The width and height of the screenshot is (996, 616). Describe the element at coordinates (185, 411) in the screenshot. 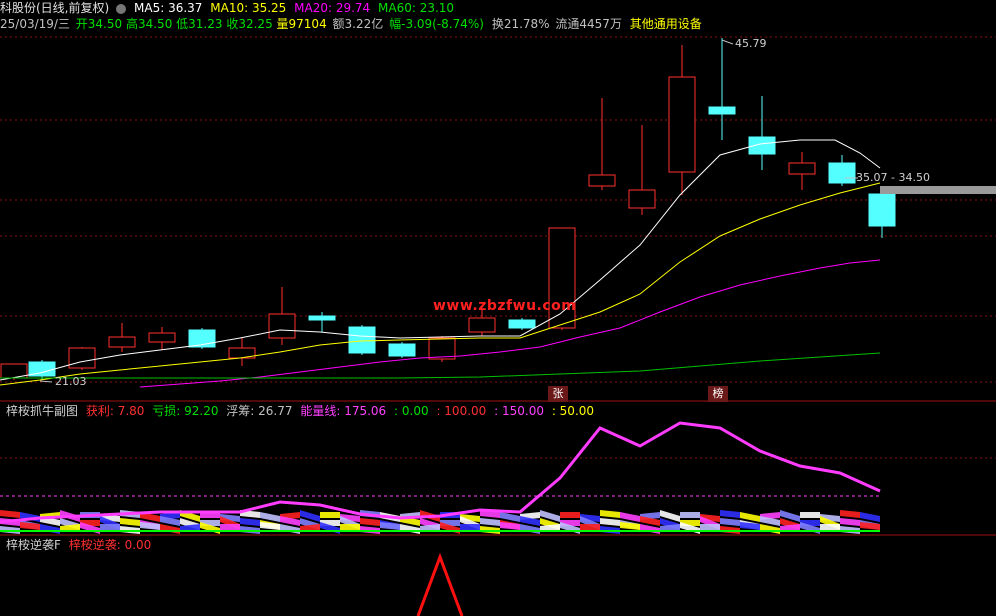

I see `loss-value: 亏损: 92.20` at that location.